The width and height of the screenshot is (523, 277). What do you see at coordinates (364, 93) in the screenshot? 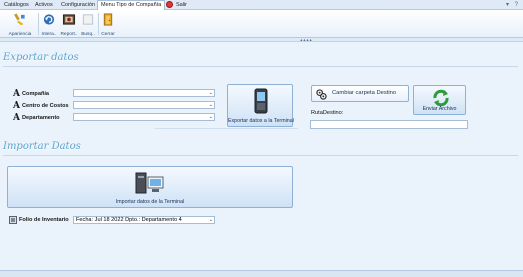
I see `change-folder-label: Cambiar carpeta Destino` at bounding box center [364, 93].